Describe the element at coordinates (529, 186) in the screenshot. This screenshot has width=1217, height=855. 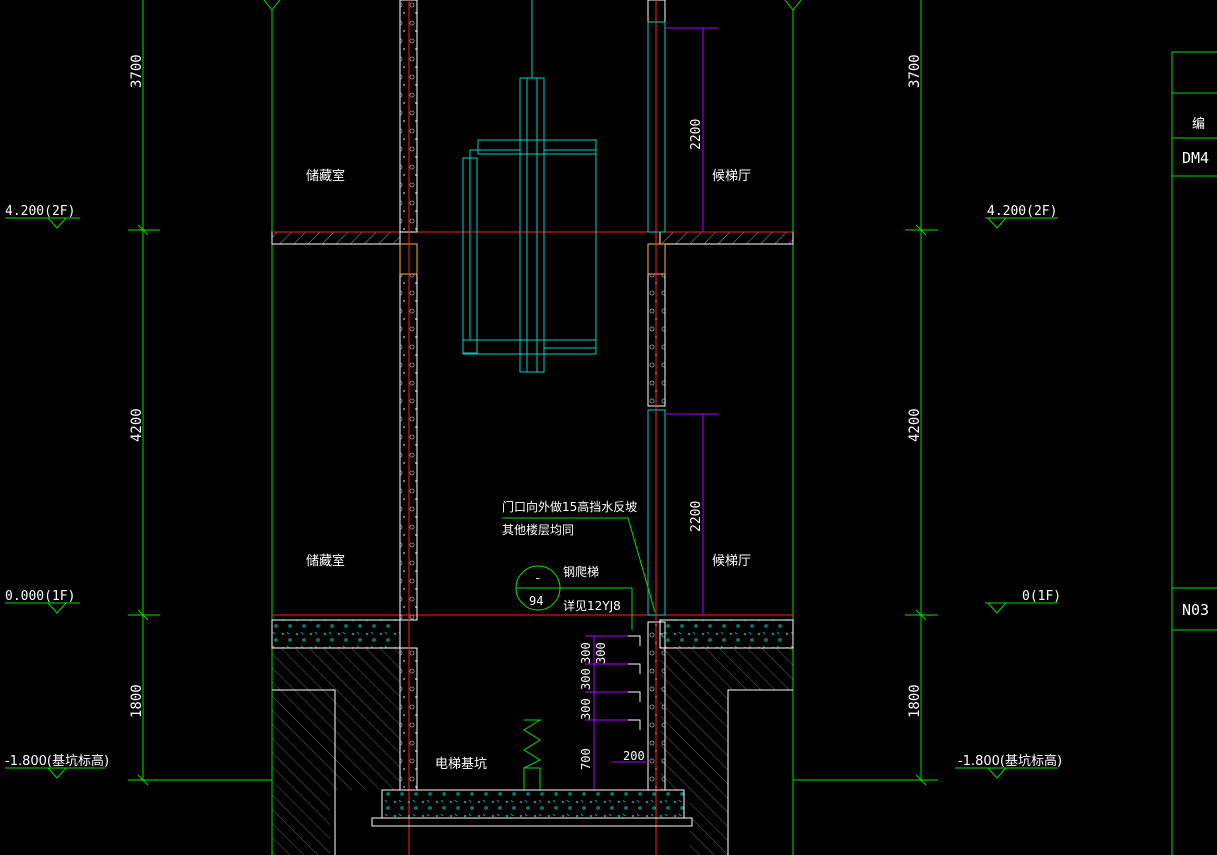
I see `elevator-car` at that location.